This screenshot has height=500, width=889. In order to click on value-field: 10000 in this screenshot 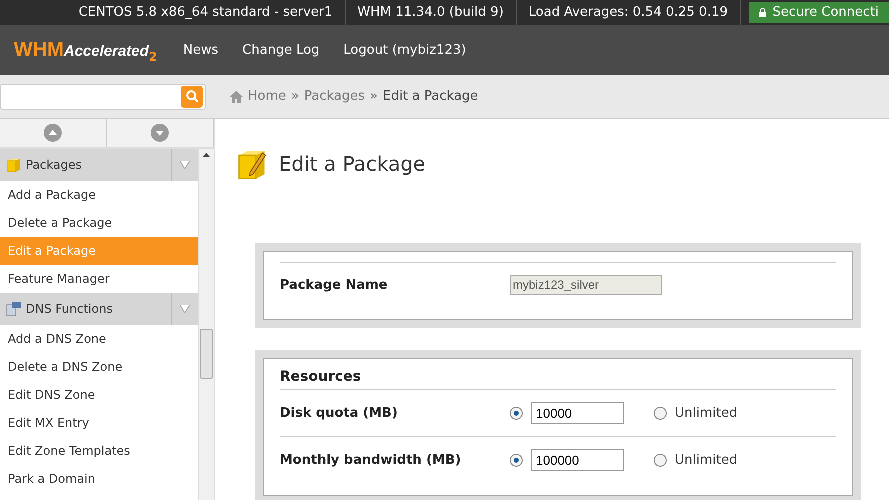, I will do `click(577, 413)`.